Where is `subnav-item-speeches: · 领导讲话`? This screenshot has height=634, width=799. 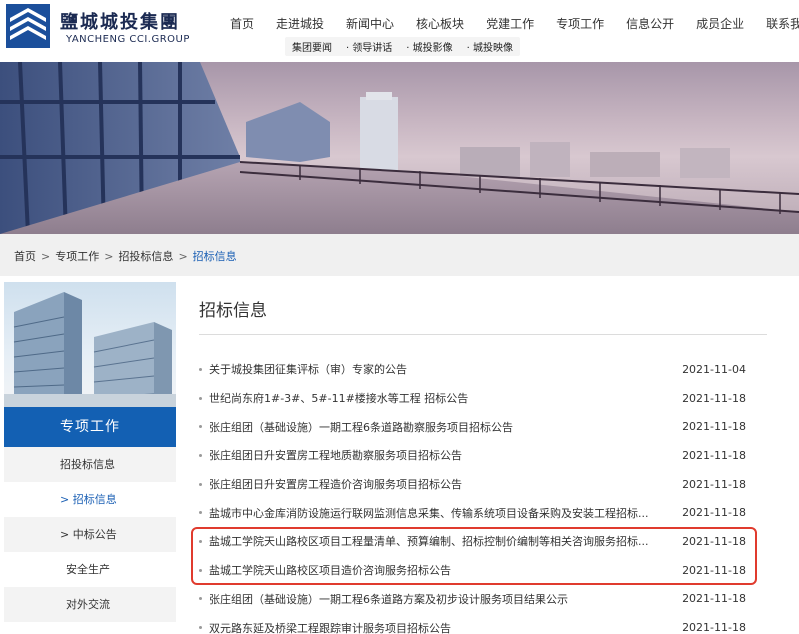
subnav-item-speeches: · 领导讲话 is located at coordinates (369, 46).